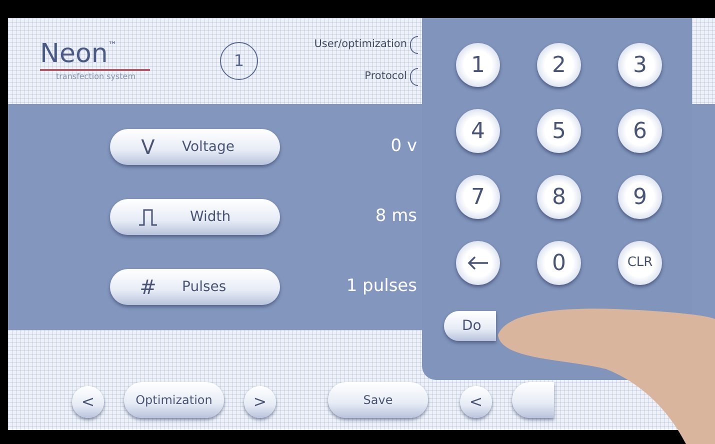 The height and width of the screenshot is (444, 715). What do you see at coordinates (95, 76) in the screenshot?
I see `tagline-text: transfection system` at bounding box center [95, 76].